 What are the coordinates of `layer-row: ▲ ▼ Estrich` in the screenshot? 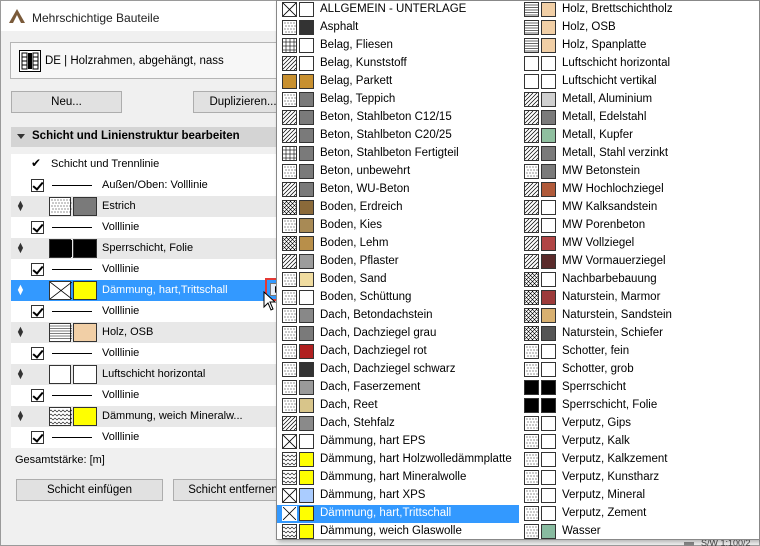 It's located at (156, 206).